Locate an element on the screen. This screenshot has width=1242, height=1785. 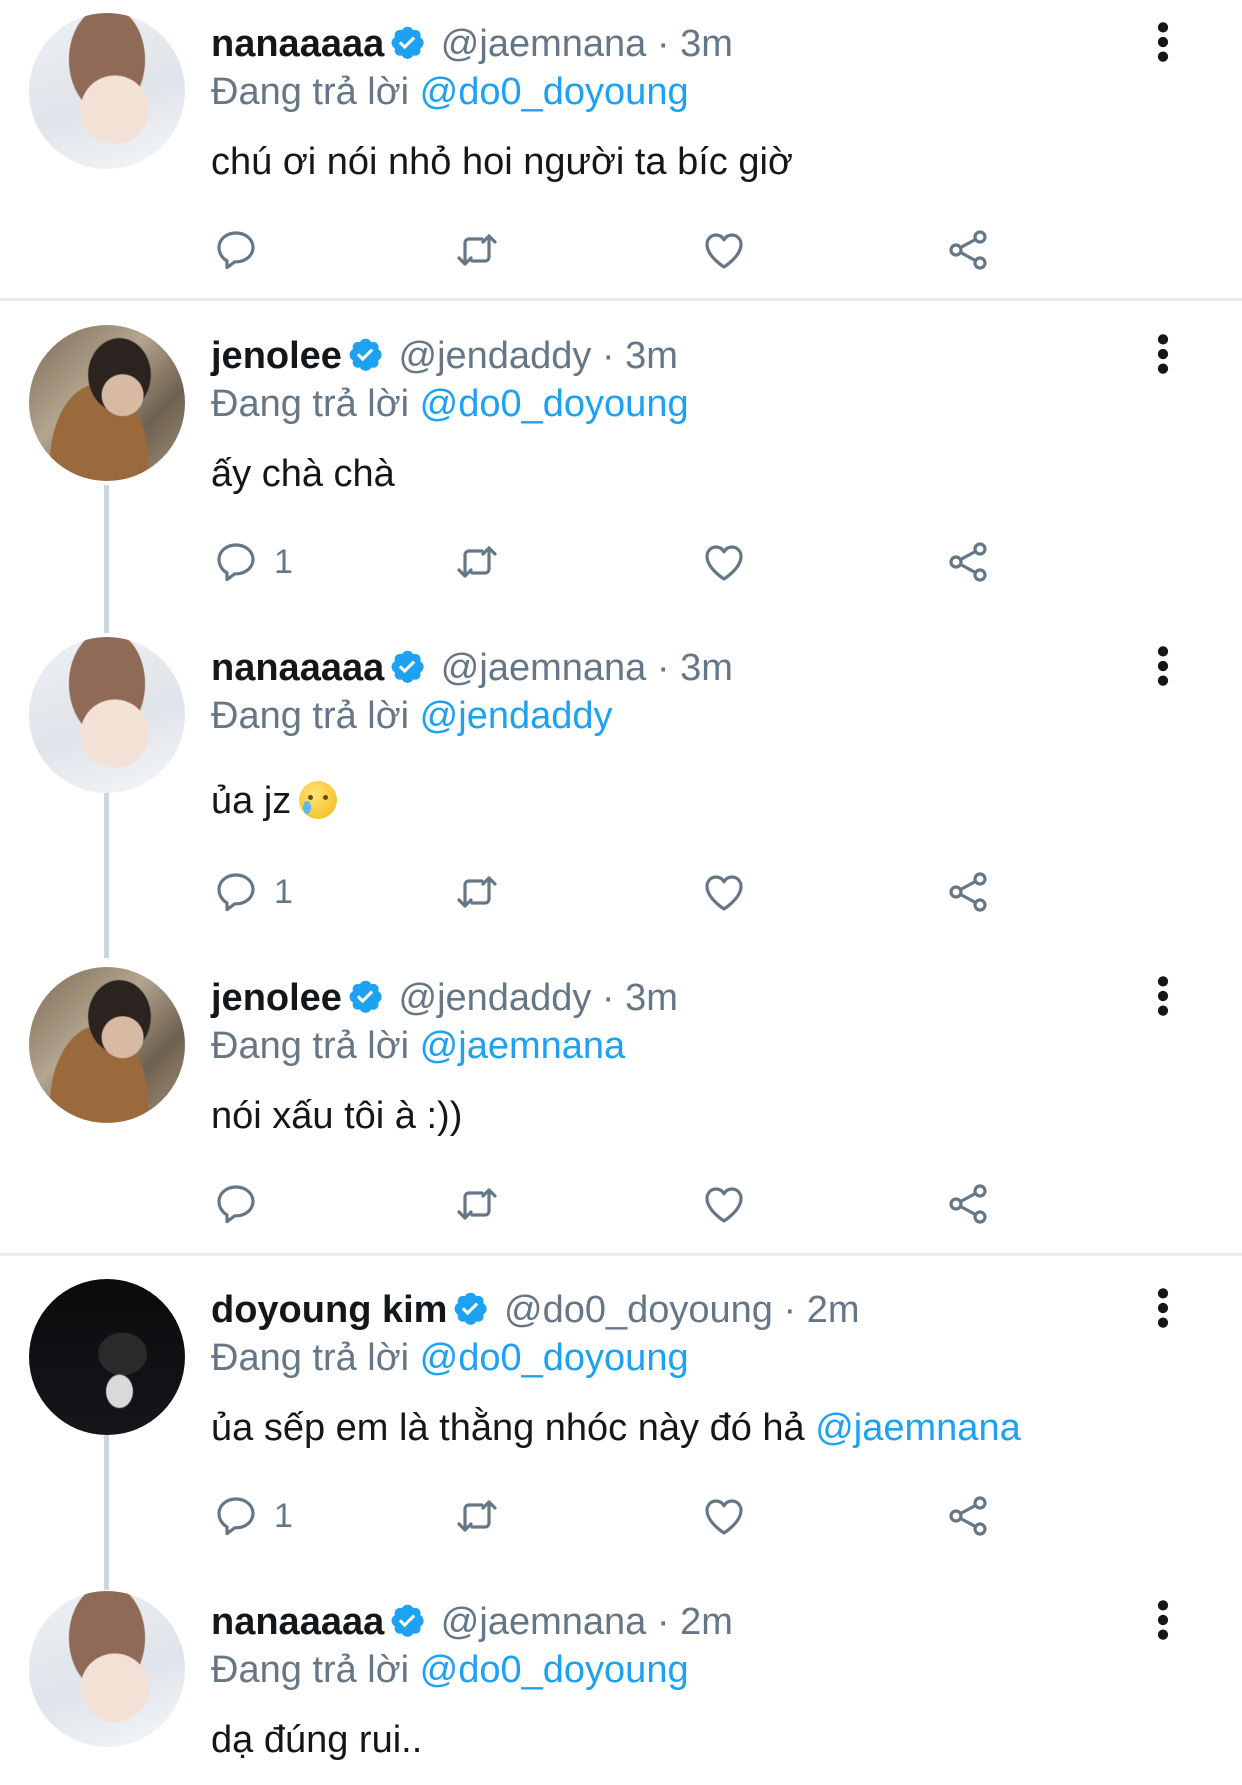
tweet-header: nanaaaaa @jaemnana · 3m is located at coordinates (472, 668).